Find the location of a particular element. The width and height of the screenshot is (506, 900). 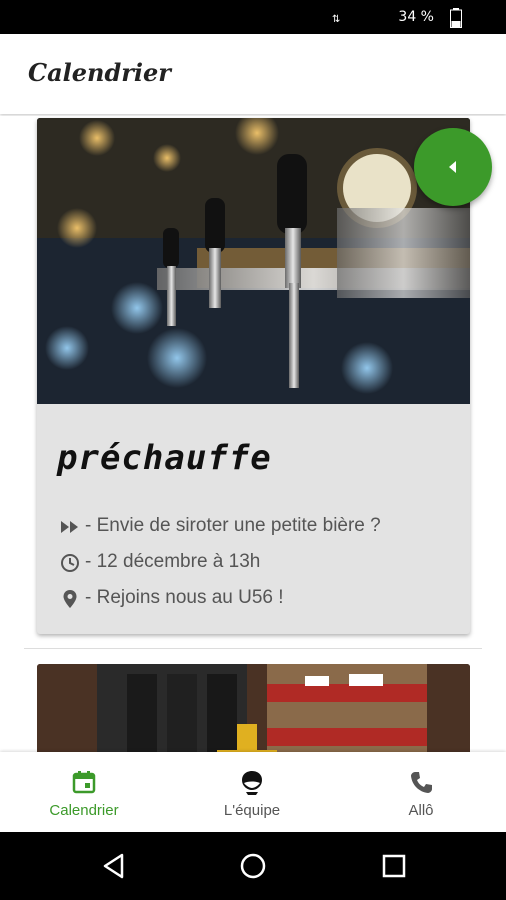

nav-item-calendrier: Calendrier is located at coordinates (84, 792).